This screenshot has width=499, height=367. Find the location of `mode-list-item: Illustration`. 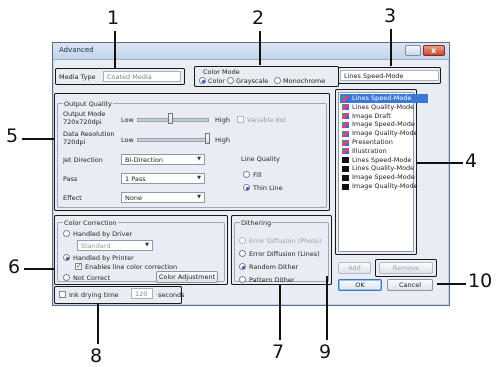

mode-list-item: Illustration is located at coordinates (384, 151).